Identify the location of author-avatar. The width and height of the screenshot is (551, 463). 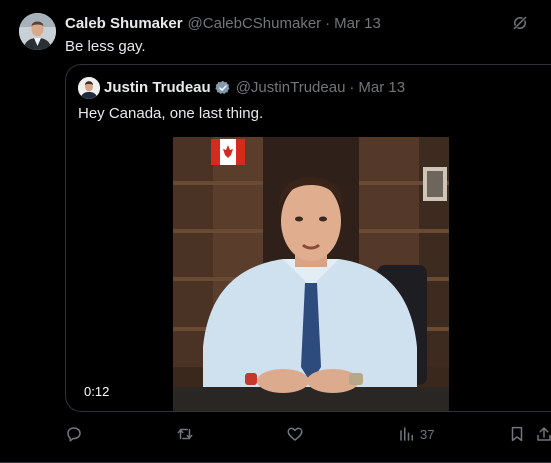
(37, 31).